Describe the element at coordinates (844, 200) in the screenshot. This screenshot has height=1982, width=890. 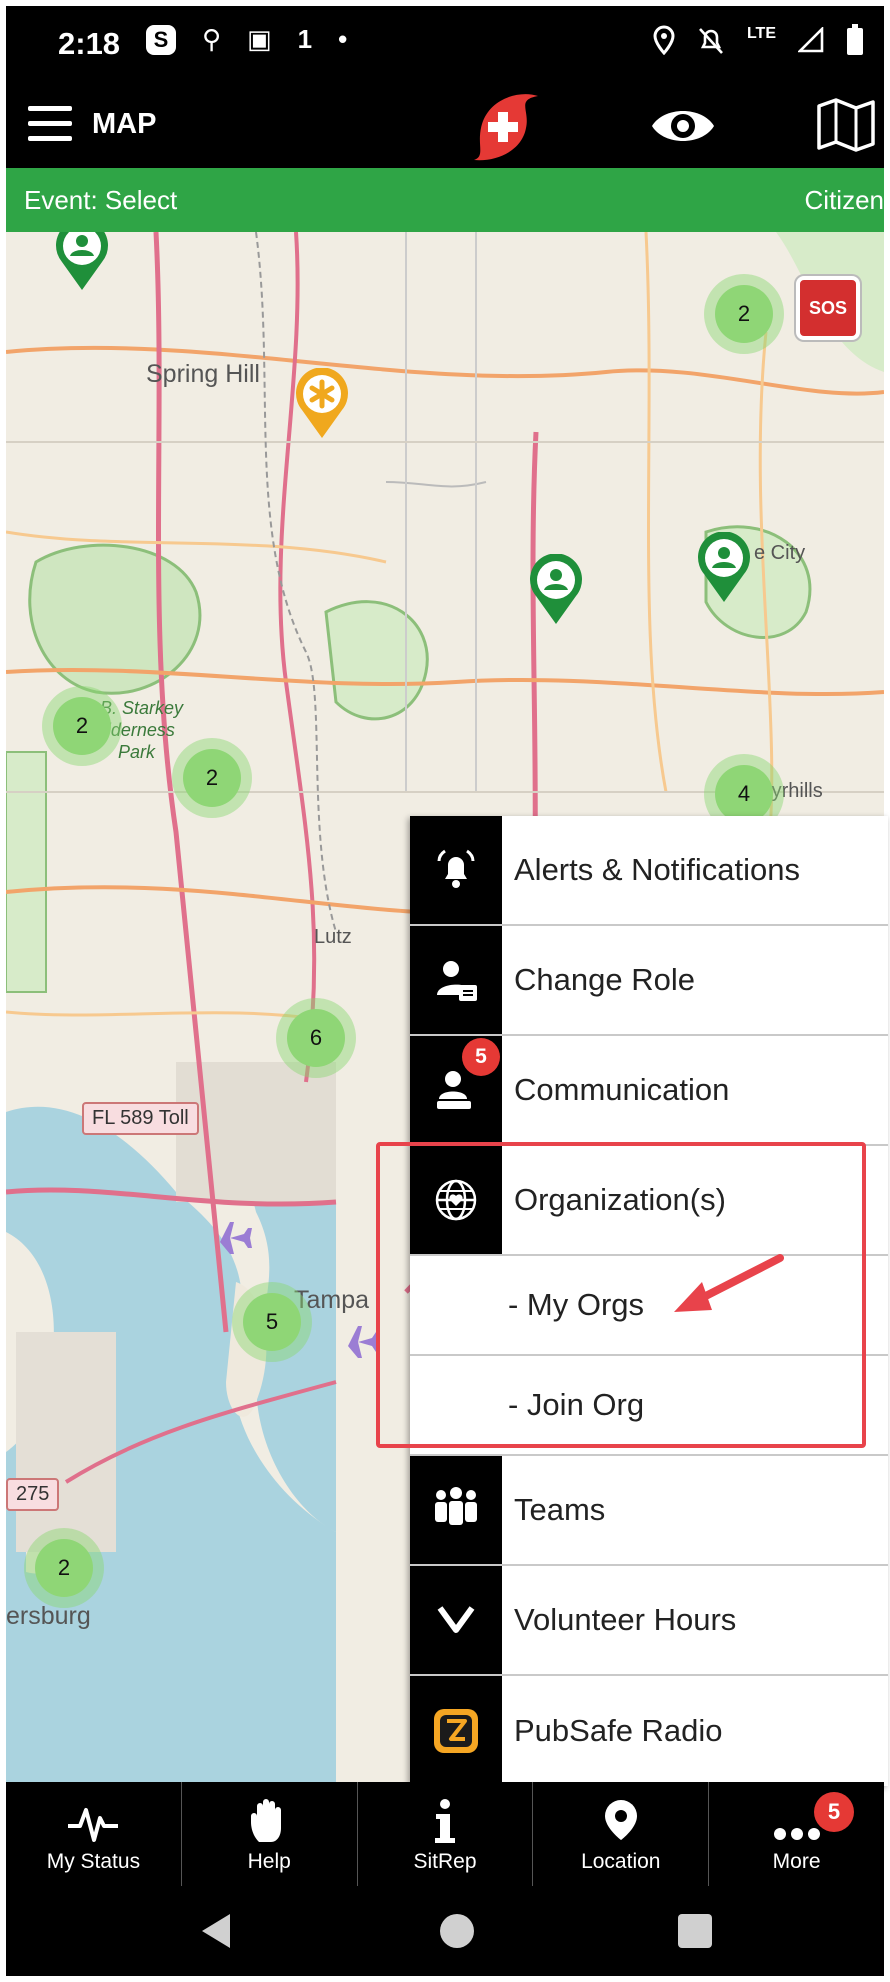
I see `role-label: Citizen` at that location.